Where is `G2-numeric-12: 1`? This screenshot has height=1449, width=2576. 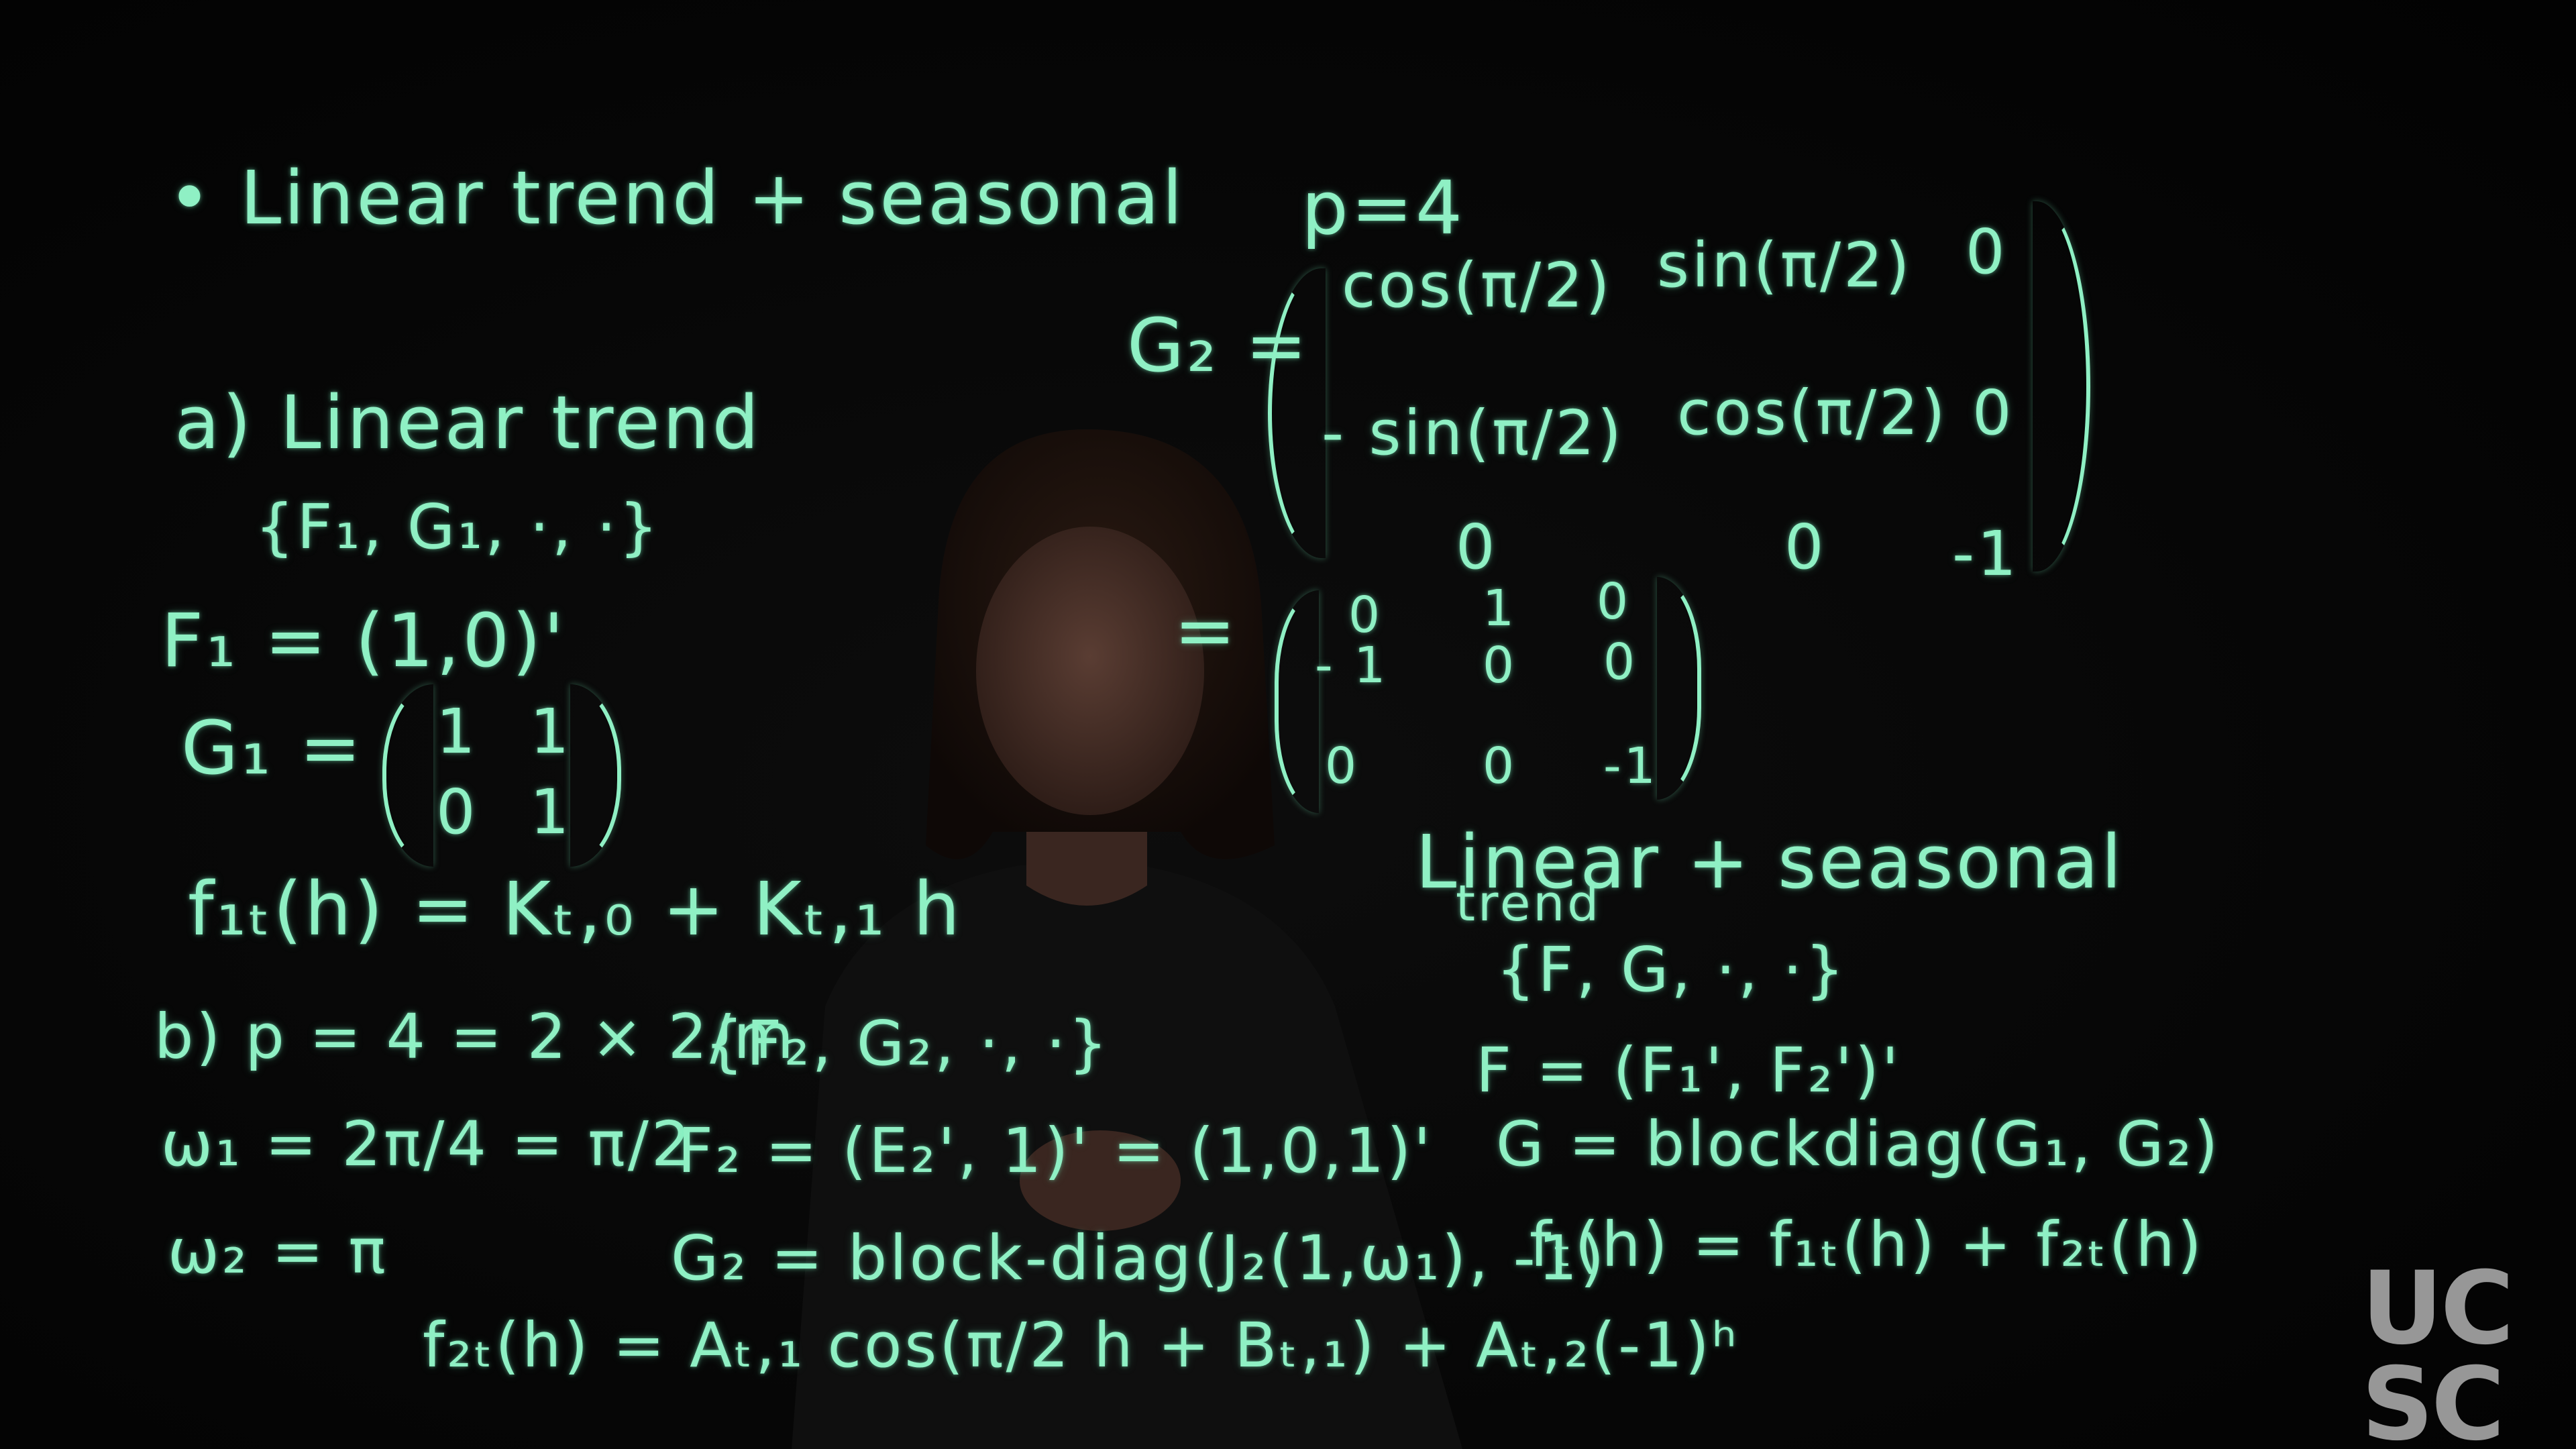 G2-numeric-12: 1 is located at coordinates (1500, 608).